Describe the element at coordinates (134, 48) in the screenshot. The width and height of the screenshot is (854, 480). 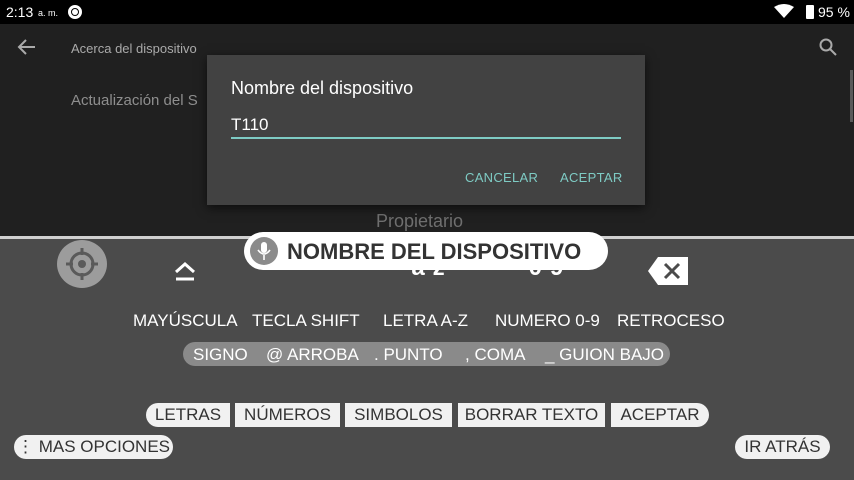
I see `page-title: Acerca del dispositivo` at that location.